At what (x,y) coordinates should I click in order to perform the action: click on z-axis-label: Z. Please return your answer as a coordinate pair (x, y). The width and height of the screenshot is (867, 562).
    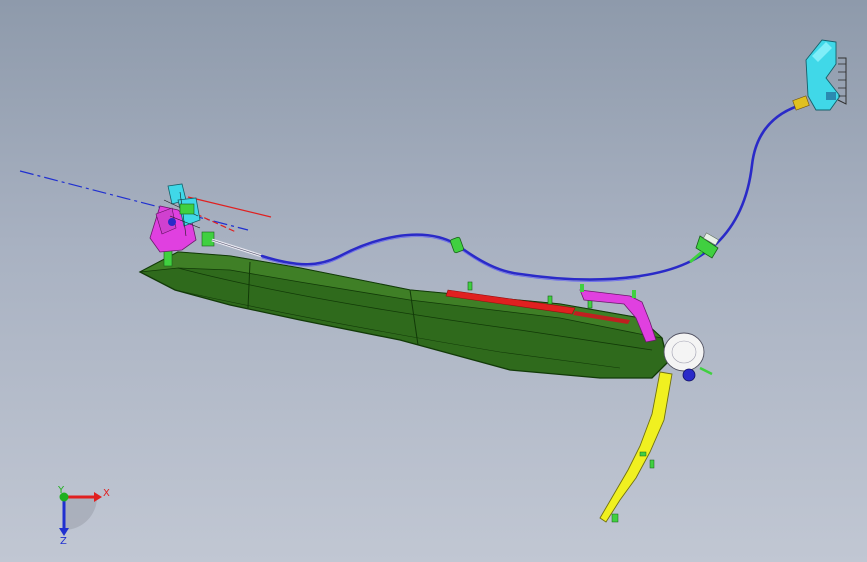
    Looking at the image, I should click on (63, 541).